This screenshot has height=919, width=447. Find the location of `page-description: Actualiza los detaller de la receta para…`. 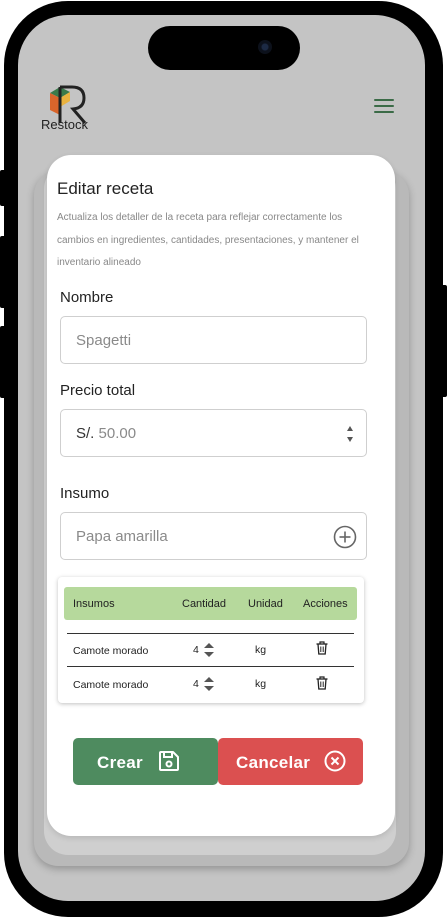

page-description: Actualiza los detaller de la receta para… is located at coordinates (208, 240).